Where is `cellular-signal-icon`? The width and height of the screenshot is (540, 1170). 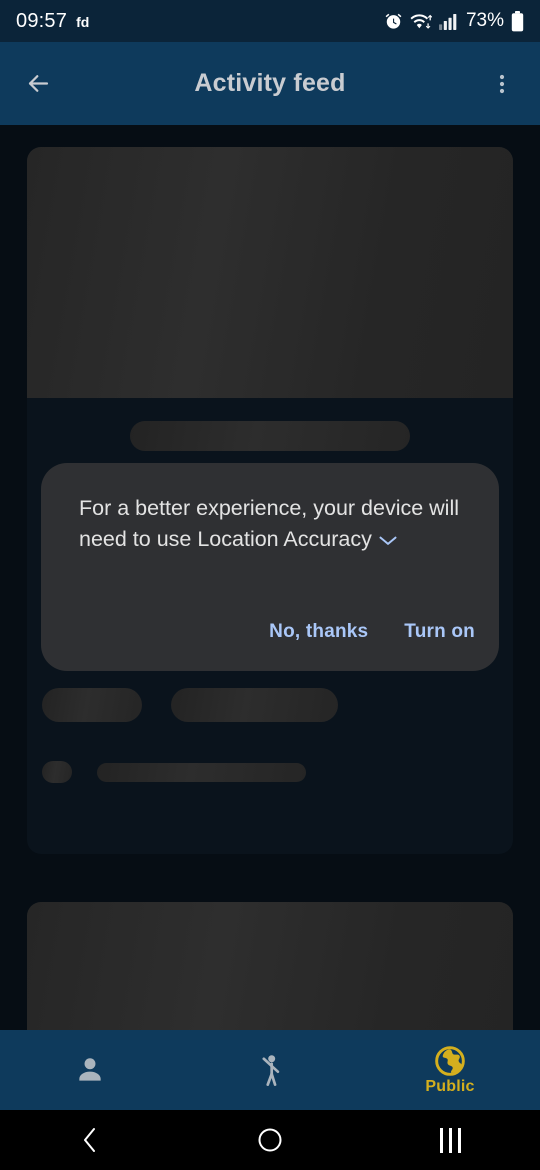 cellular-signal-icon is located at coordinates (448, 21).